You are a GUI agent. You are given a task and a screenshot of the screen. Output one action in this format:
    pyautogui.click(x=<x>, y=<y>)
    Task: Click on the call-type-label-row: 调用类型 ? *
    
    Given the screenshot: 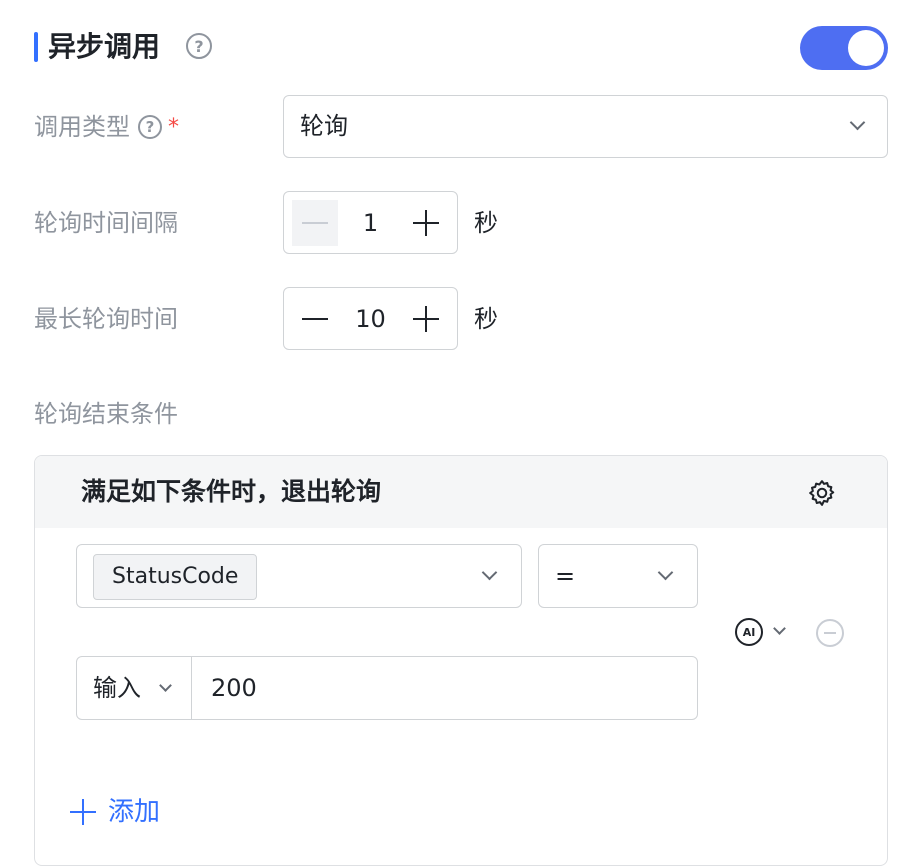 What is the action you would take?
    pyautogui.click(x=106, y=127)
    